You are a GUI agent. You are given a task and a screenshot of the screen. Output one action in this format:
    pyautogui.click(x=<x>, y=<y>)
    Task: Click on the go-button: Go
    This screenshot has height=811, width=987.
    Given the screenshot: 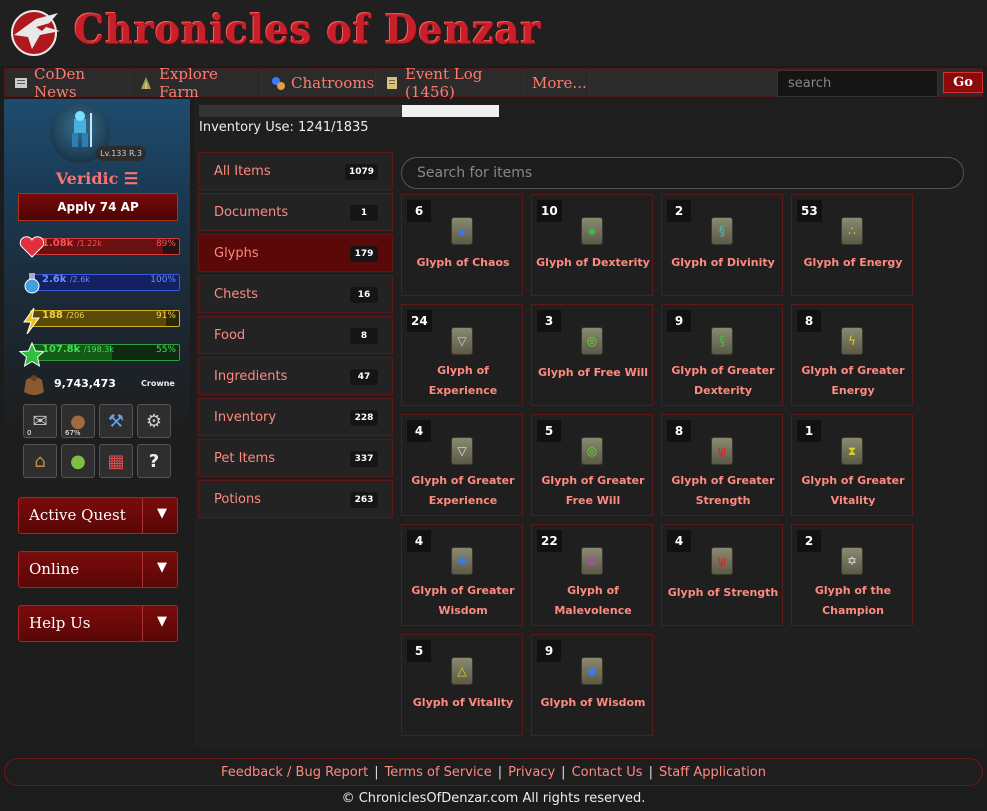 What is the action you would take?
    pyautogui.click(x=963, y=82)
    